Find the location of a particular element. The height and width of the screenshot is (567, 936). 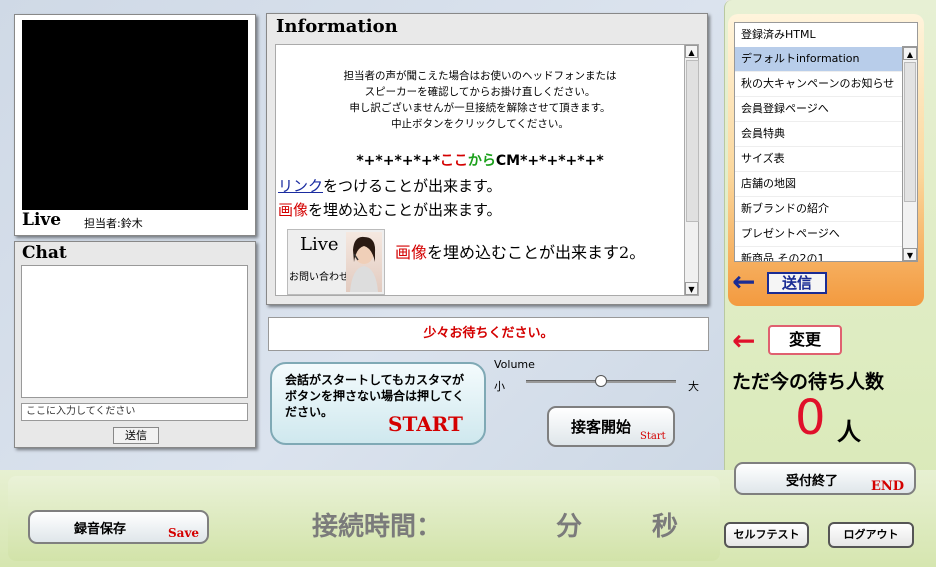

link-line: リンクをつけることが出来ます。 is located at coordinates (390, 185).